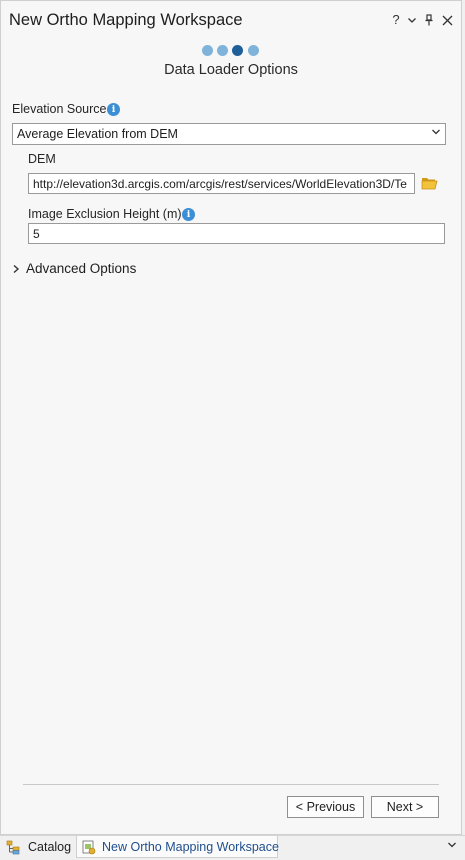 This screenshot has width=465, height=860. Describe the element at coordinates (59, 109) in the screenshot. I see `elevation-source-label: Elevation Source` at that location.